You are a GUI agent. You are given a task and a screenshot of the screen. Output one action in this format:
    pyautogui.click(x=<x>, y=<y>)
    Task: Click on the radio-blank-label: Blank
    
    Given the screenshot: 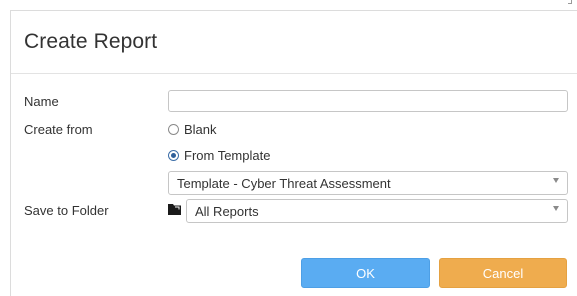 What is the action you would take?
    pyautogui.click(x=200, y=129)
    